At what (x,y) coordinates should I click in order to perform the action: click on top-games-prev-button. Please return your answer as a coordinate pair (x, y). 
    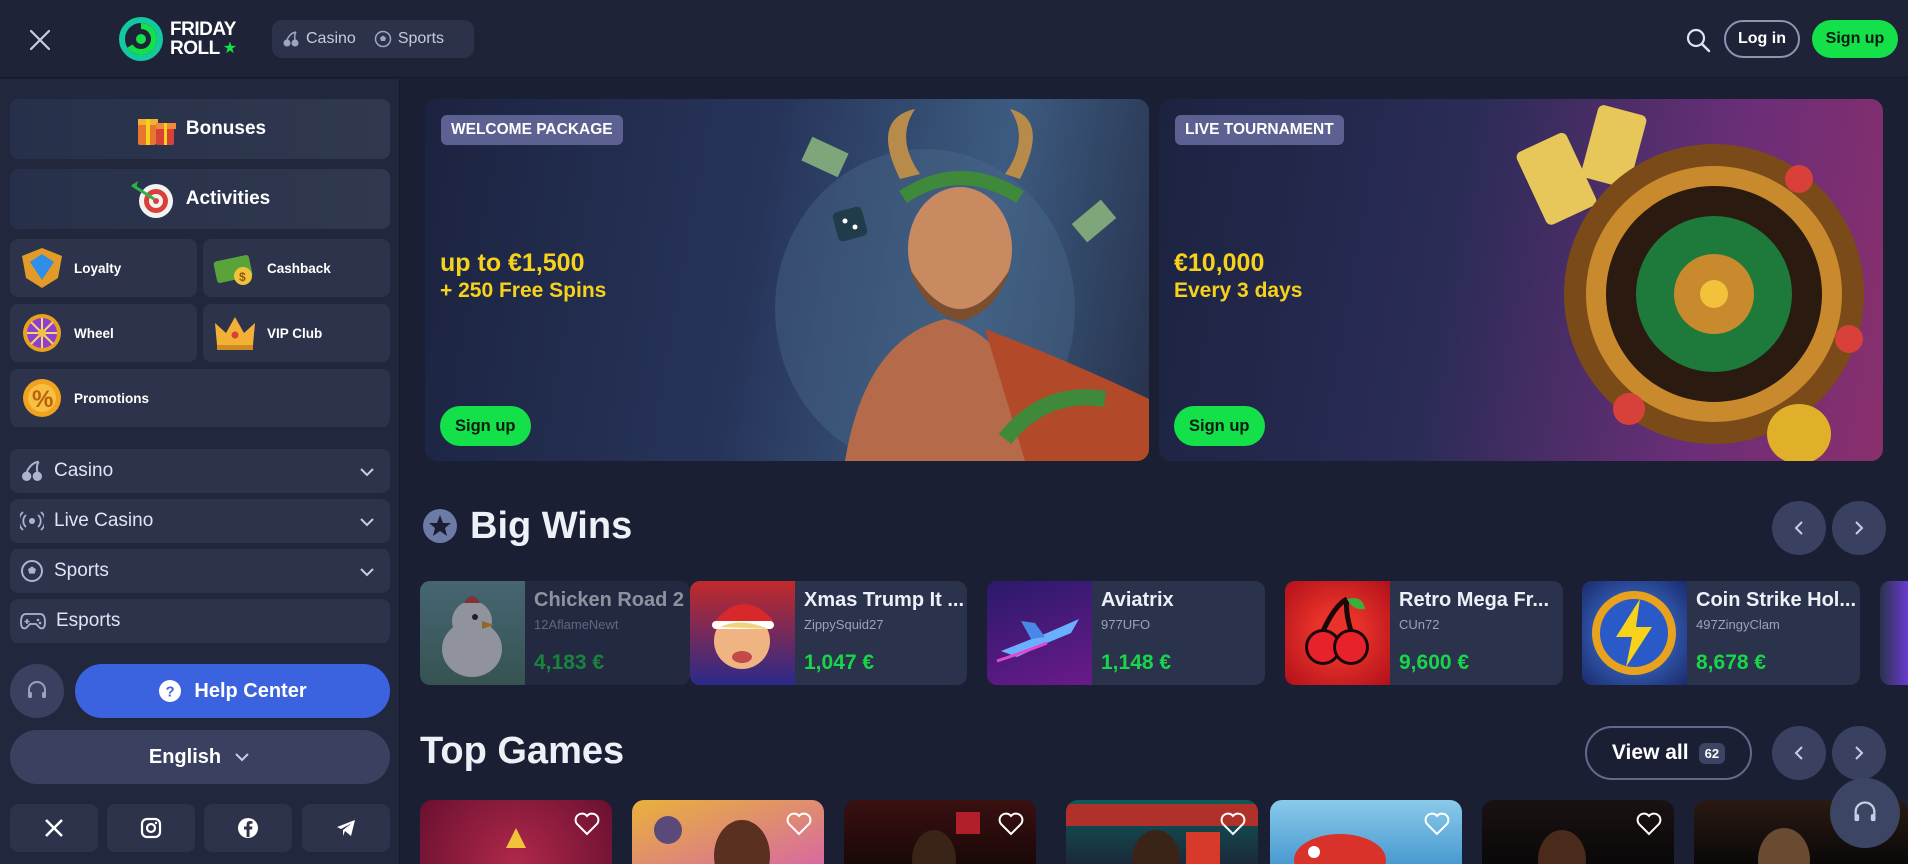
    Looking at the image, I should click on (1799, 753).